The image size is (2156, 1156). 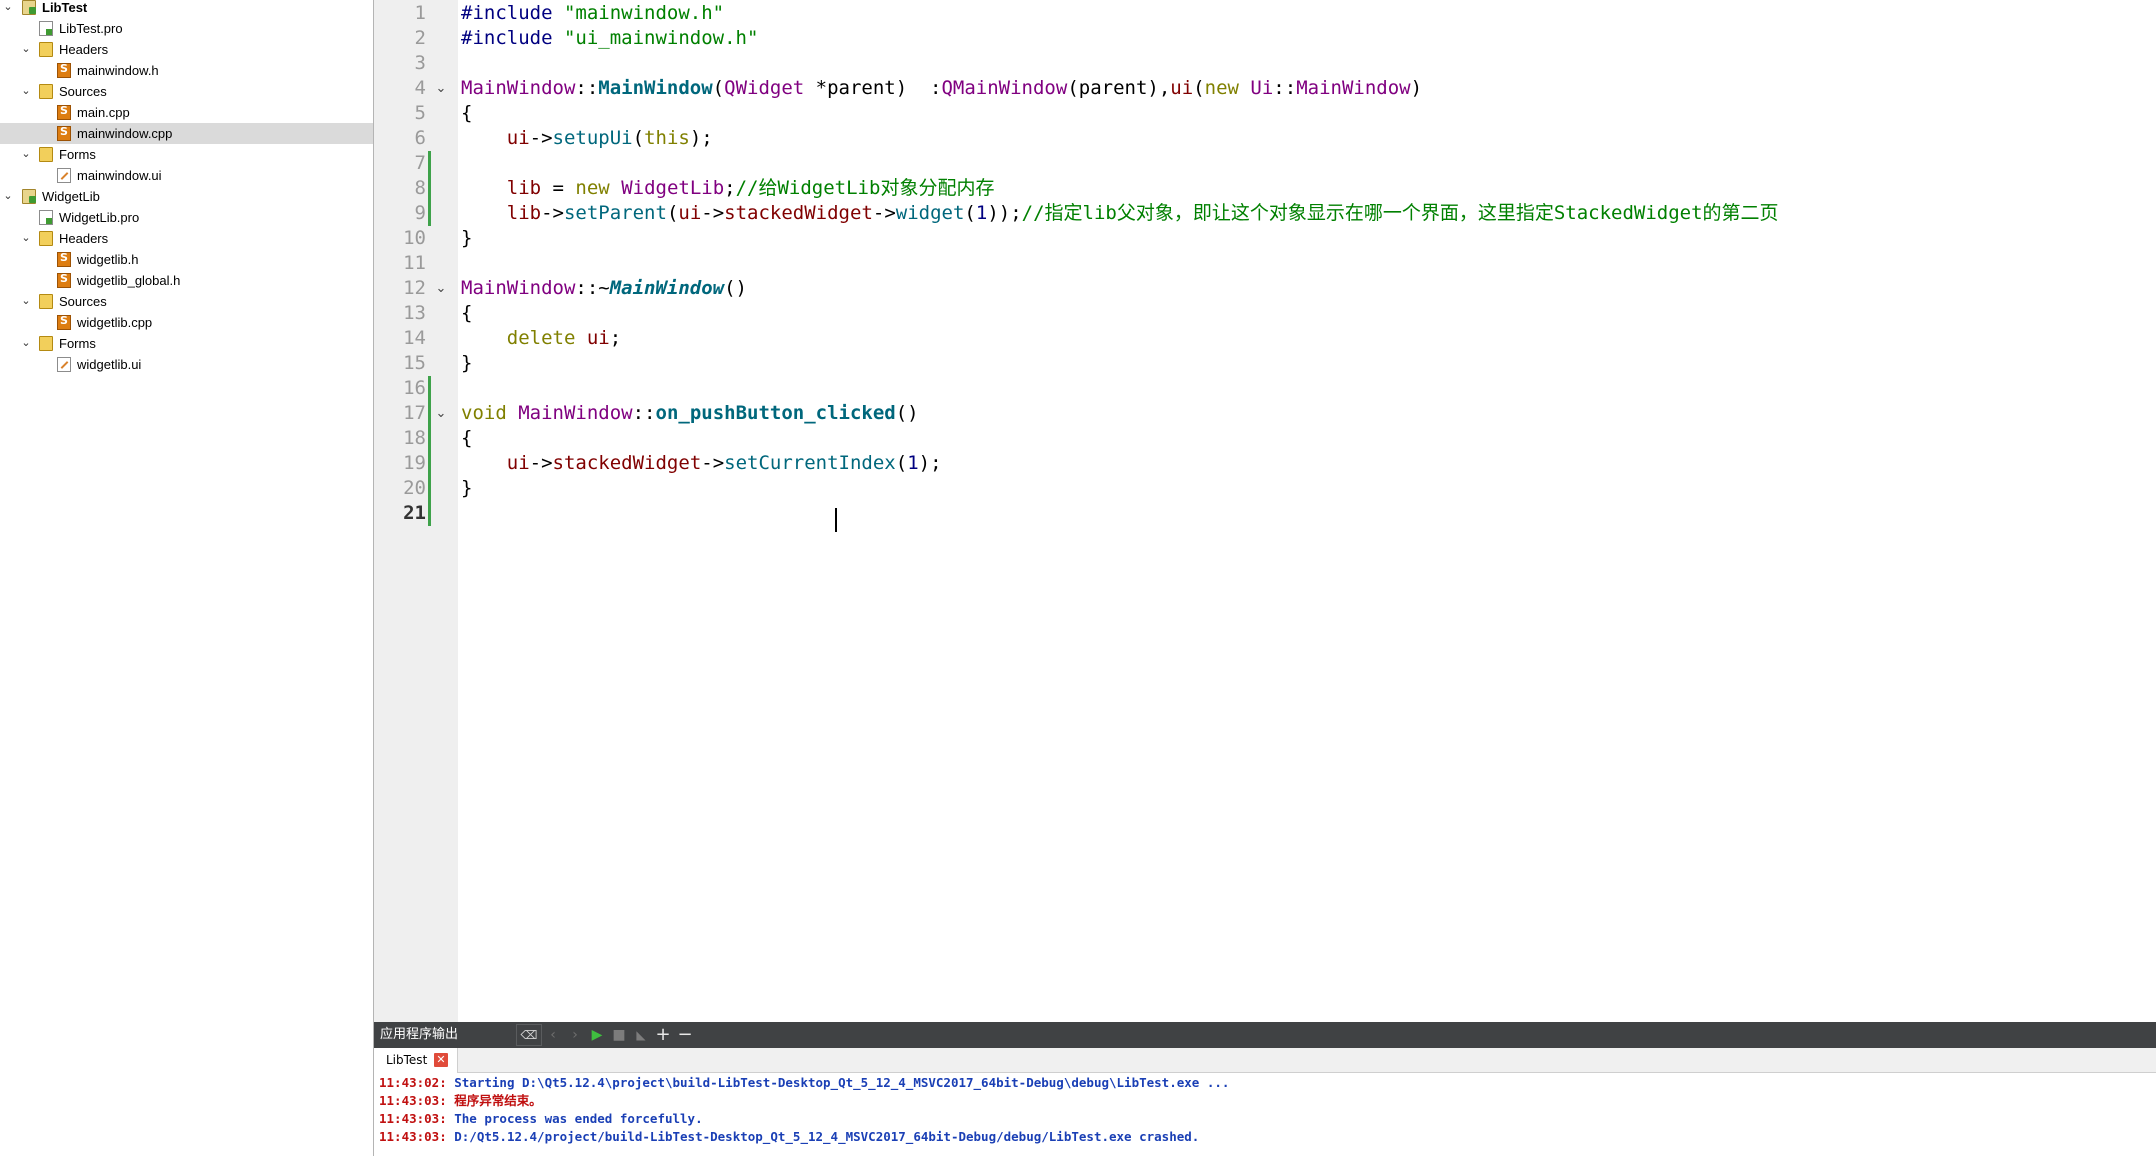 I want to click on line-number: 4, so click(x=420, y=88).